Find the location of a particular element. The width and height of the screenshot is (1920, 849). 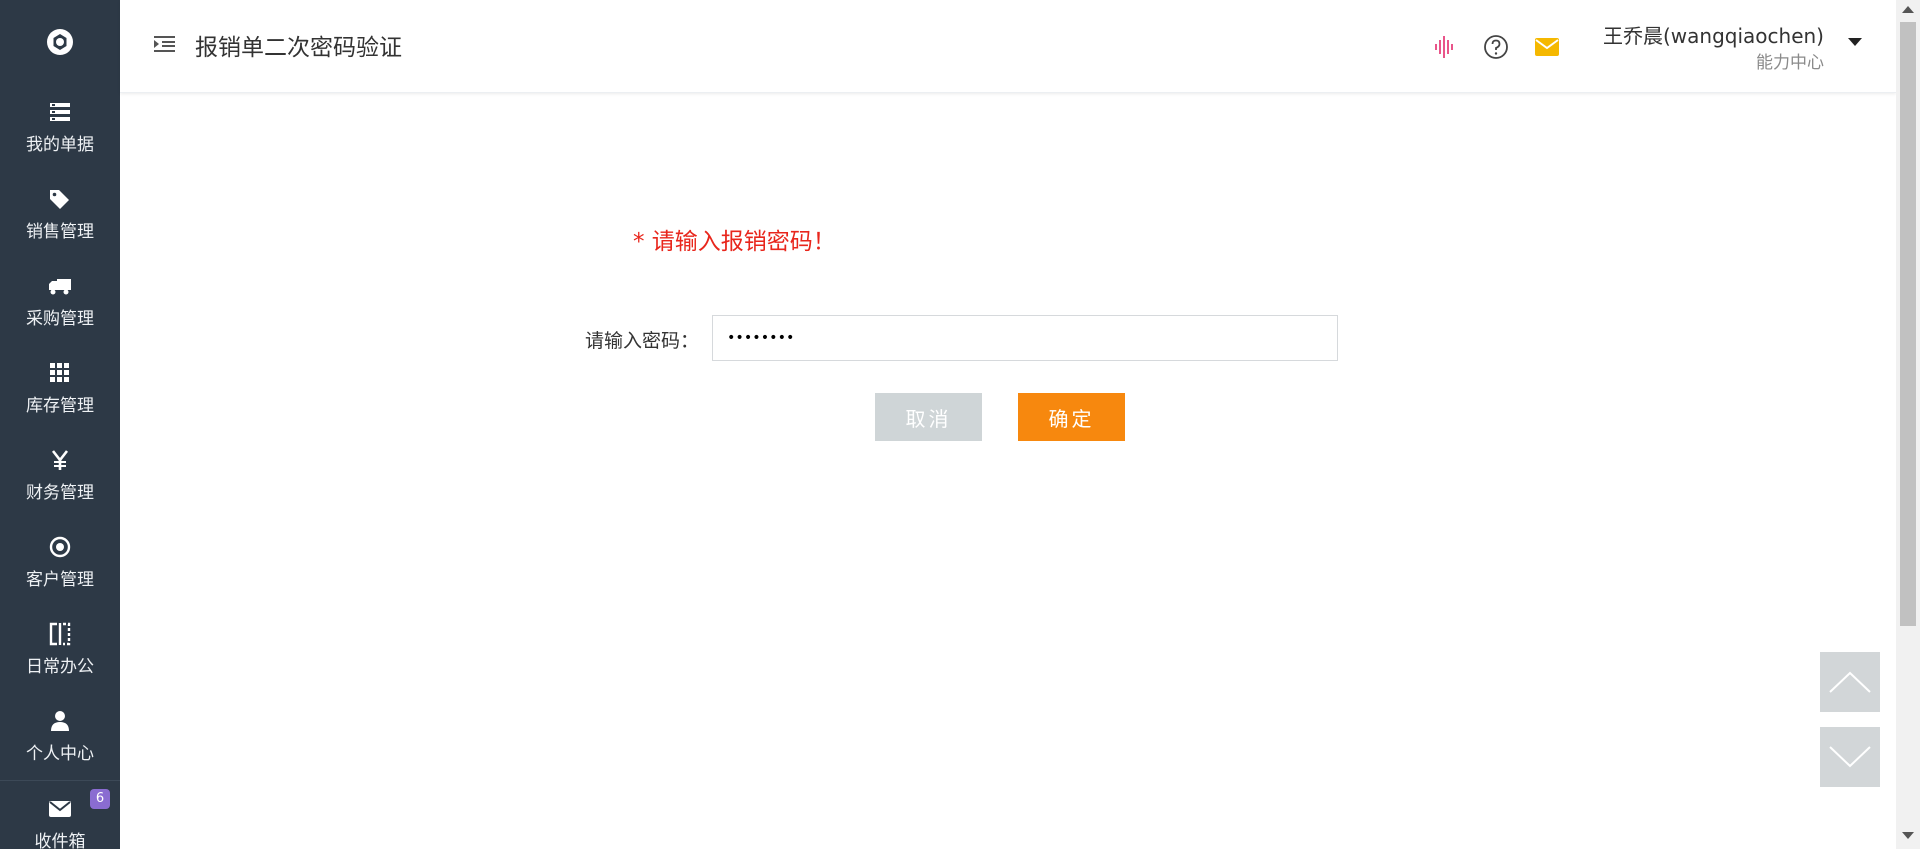

voice-icon is located at coordinates (1445, 47).